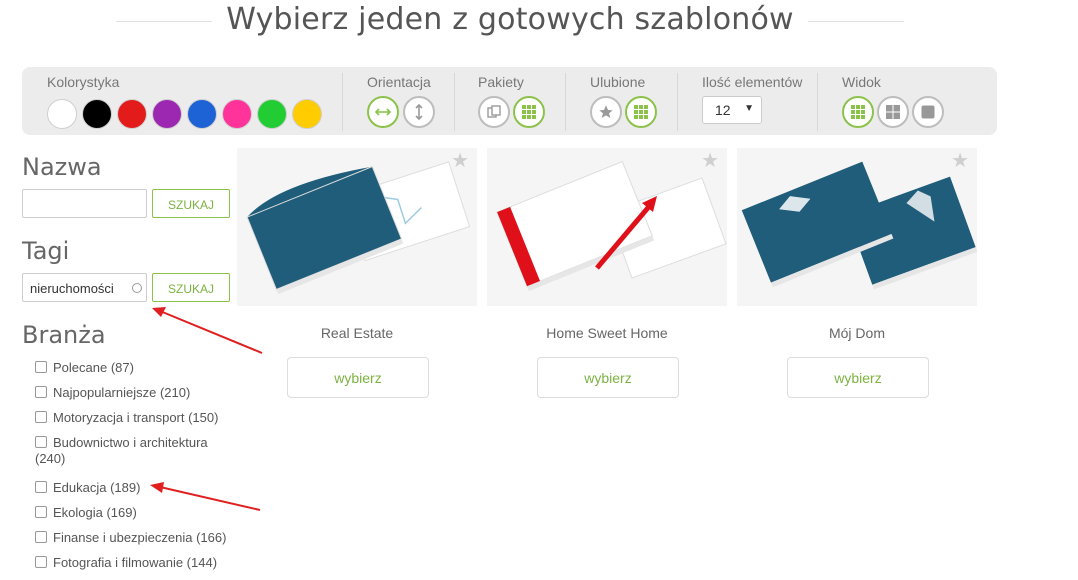 This screenshot has height=580, width=1078. I want to click on favorites-filter-label: Ulubione, so click(618, 82).